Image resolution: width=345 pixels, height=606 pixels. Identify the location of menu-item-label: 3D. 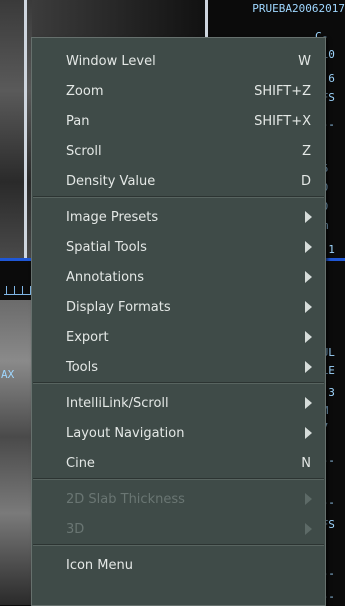
(75, 529).